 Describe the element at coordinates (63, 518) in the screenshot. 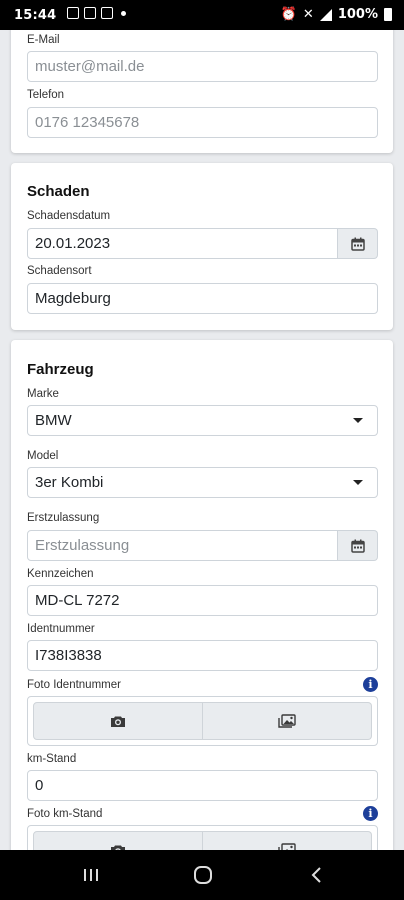

I see `registration-label: Erstzulassung` at that location.